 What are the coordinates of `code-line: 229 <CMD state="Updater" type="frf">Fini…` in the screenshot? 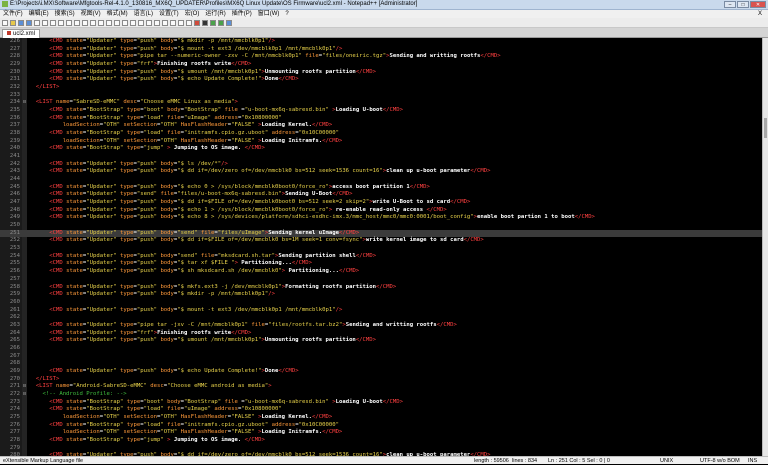 It's located at (381, 65).